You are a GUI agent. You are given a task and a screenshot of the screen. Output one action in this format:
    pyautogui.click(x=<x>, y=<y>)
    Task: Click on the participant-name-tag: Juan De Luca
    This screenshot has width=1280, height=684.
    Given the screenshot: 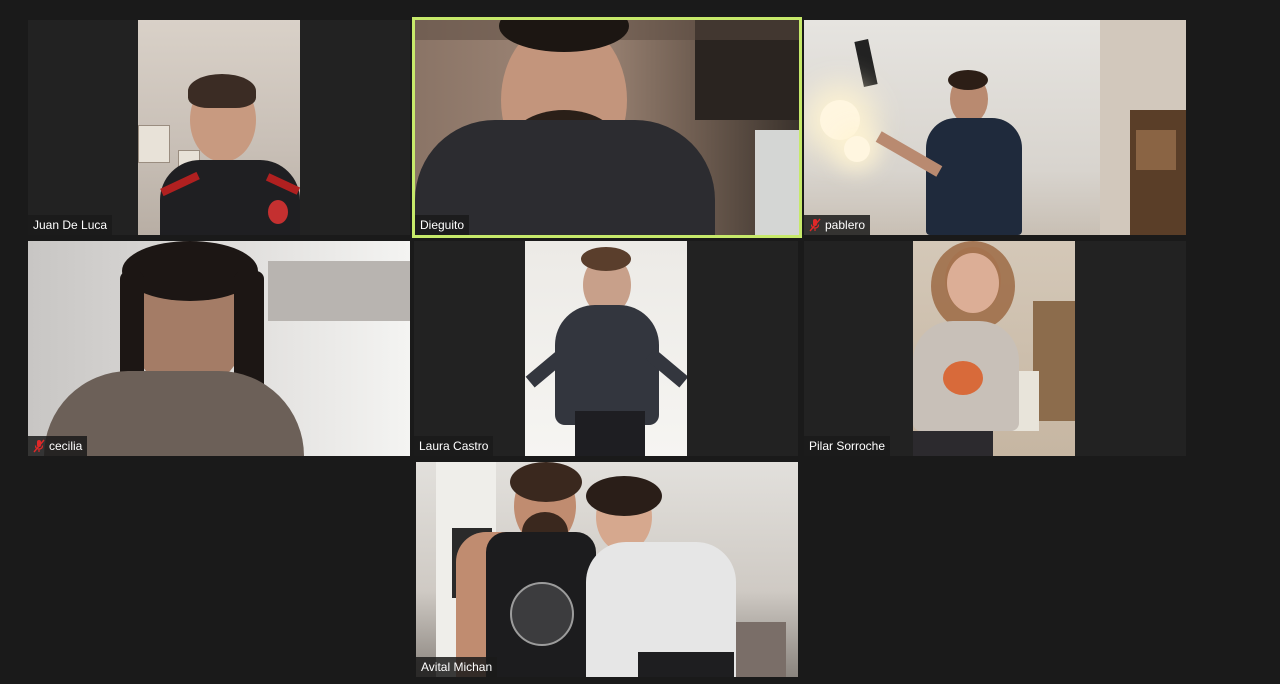 What is the action you would take?
    pyautogui.click(x=70, y=225)
    